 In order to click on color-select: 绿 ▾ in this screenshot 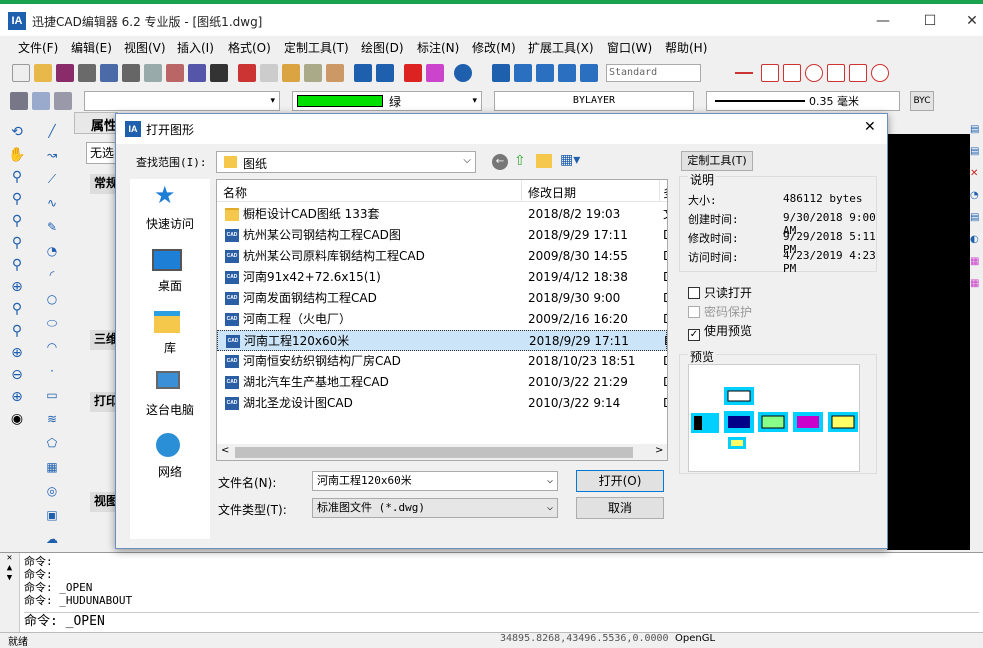, I will do `click(387, 101)`.